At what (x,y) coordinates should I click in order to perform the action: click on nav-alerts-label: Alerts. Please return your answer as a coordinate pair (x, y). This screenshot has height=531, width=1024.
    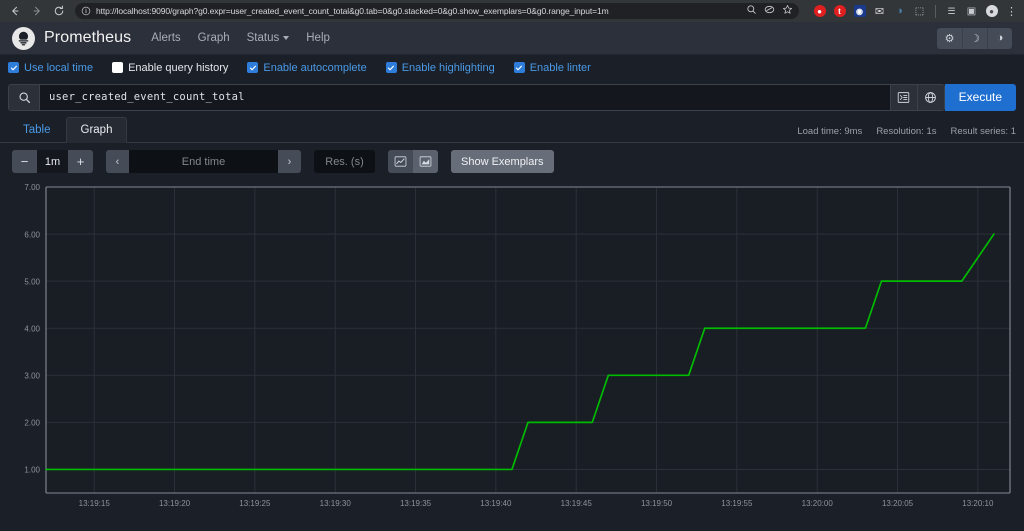
    Looking at the image, I should click on (166, 38).